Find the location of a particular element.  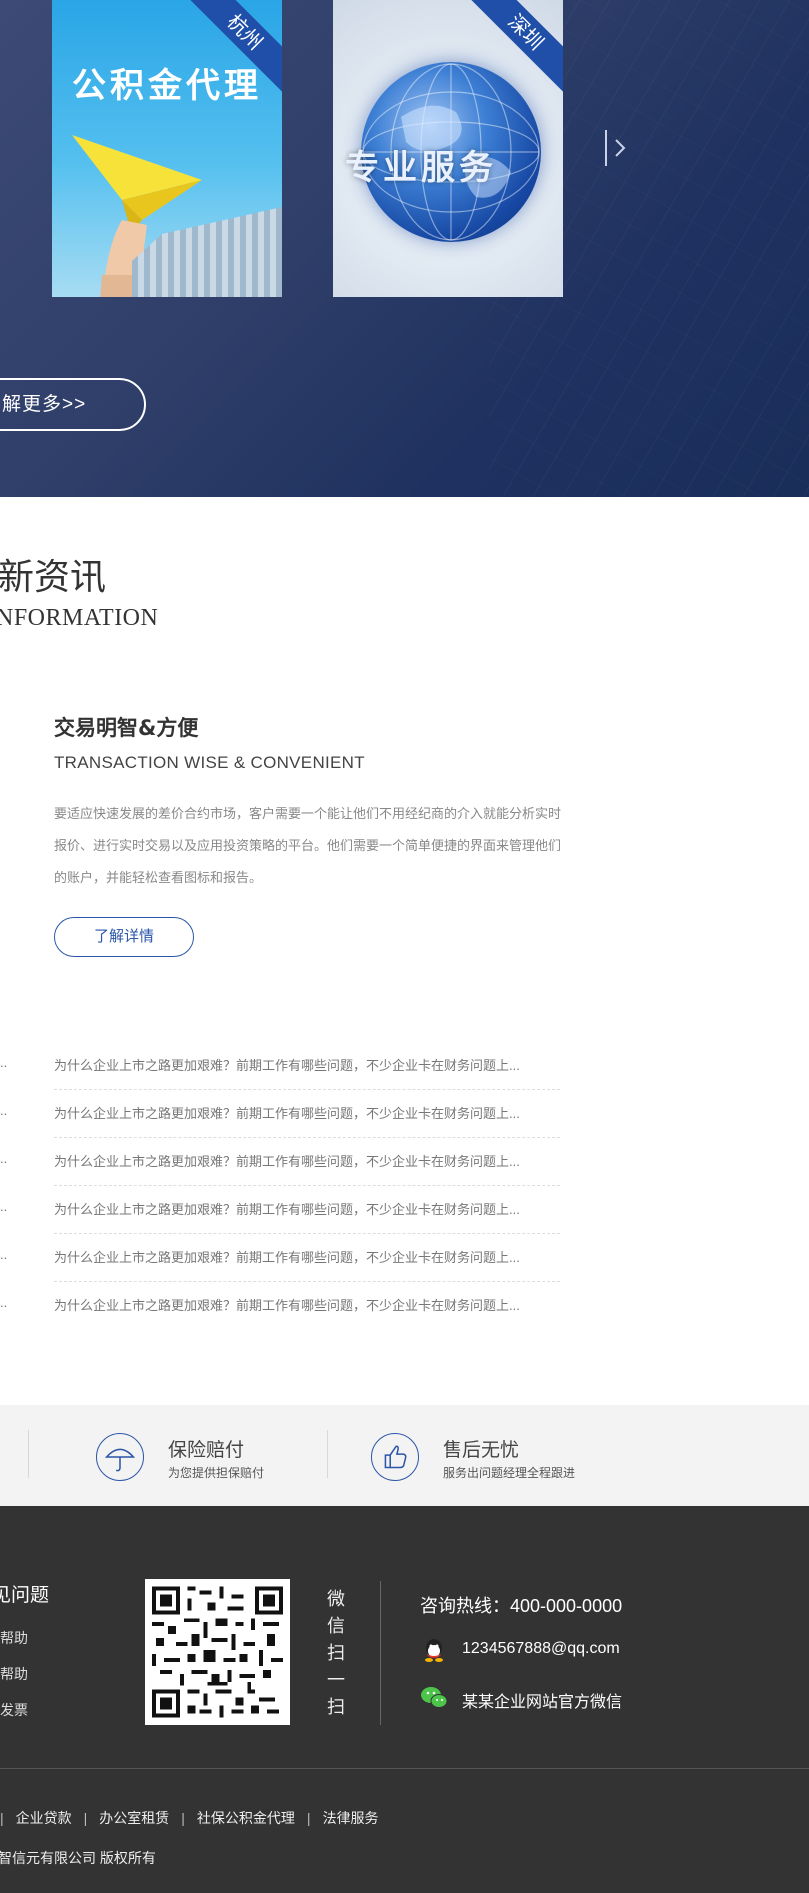

city-ribbon: 杭州 is located at coordinates (227, 55).